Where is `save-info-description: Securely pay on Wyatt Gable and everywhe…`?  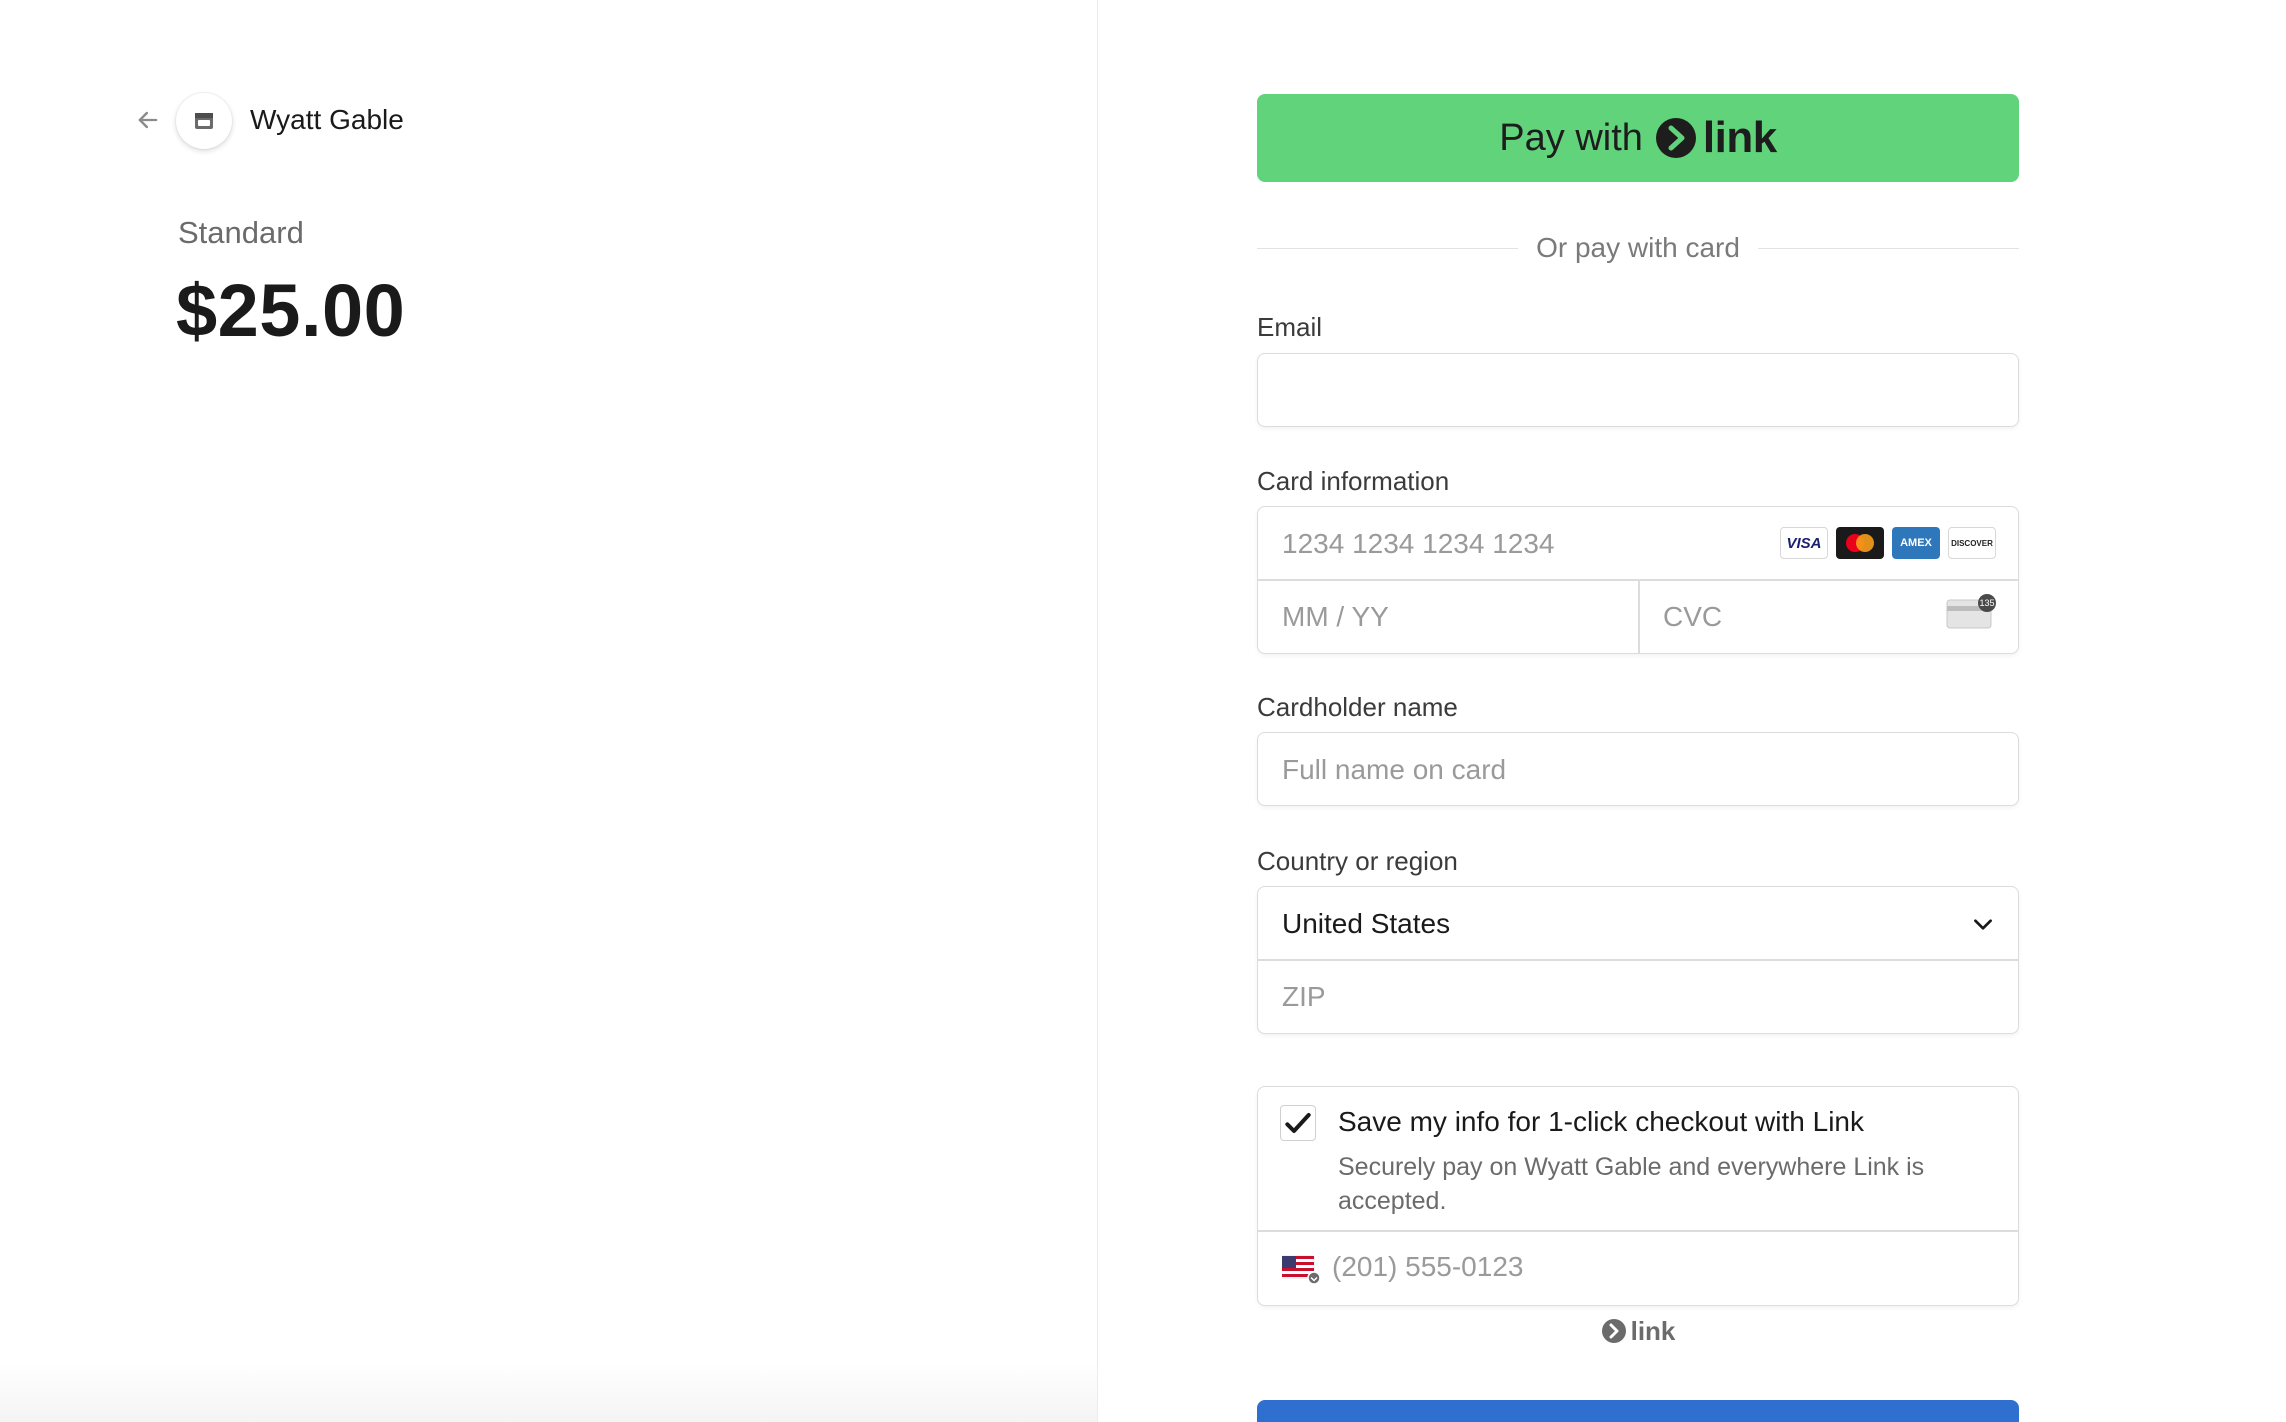 save-info-description: Securely pay on Wyatt Gable and everywhe… is located at coordinates (1631, 1184).